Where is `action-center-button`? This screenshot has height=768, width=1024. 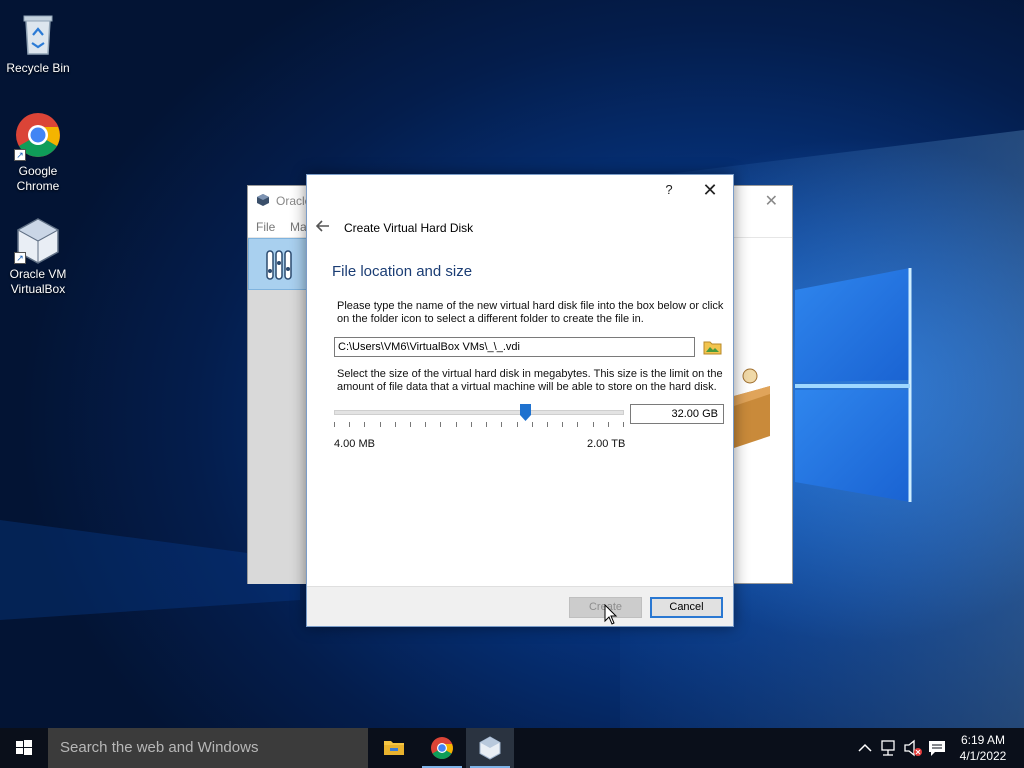
action-center-button is located at coordinates (937, 748).